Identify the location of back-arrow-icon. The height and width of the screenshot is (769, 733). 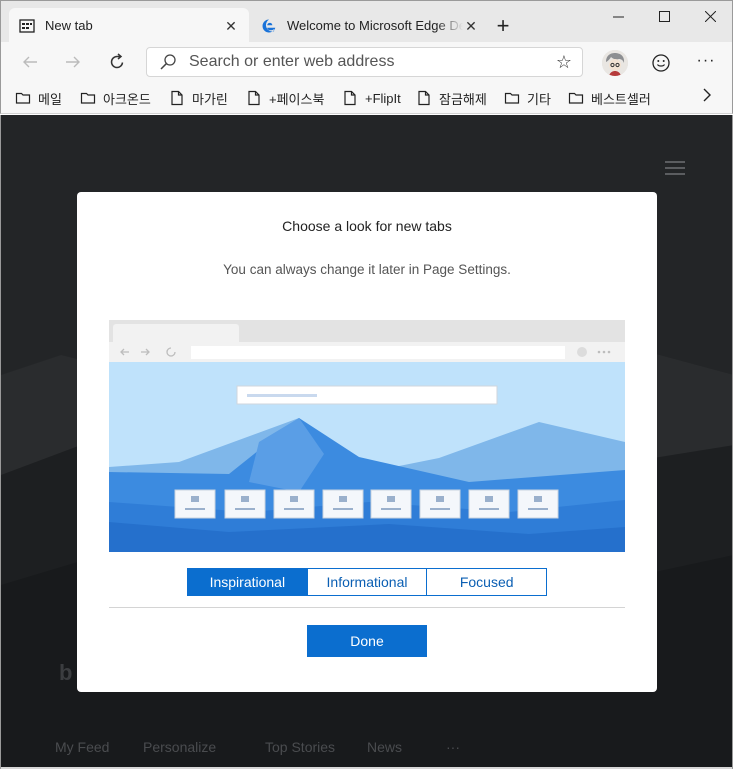
(30, 62).